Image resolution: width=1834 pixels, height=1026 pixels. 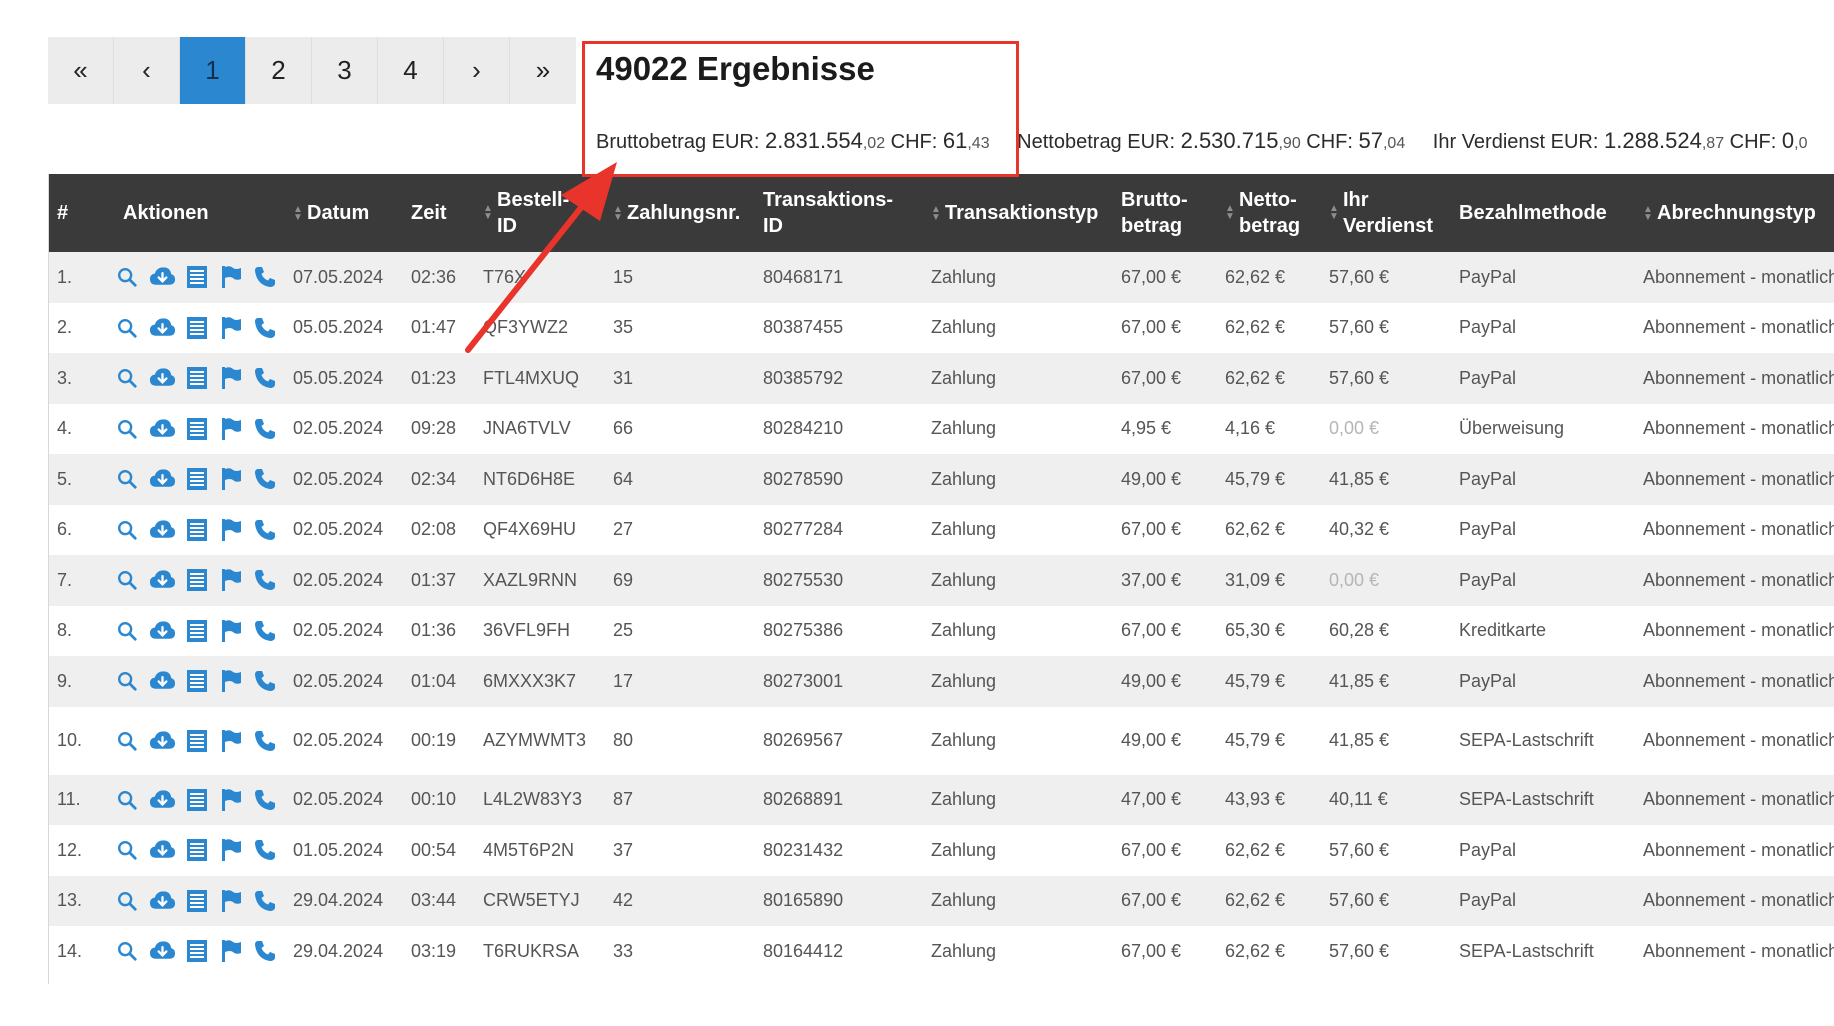 What do you see at coordinates (147, 70) in the screenshot?
I see `page-prev-button: ‹` at bounding box center [147, 70].